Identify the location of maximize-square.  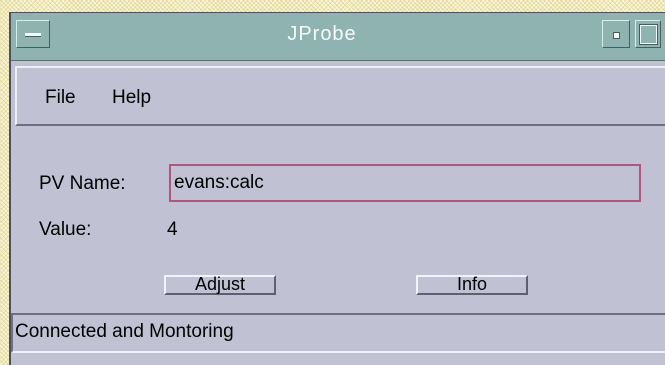
(648, 34).